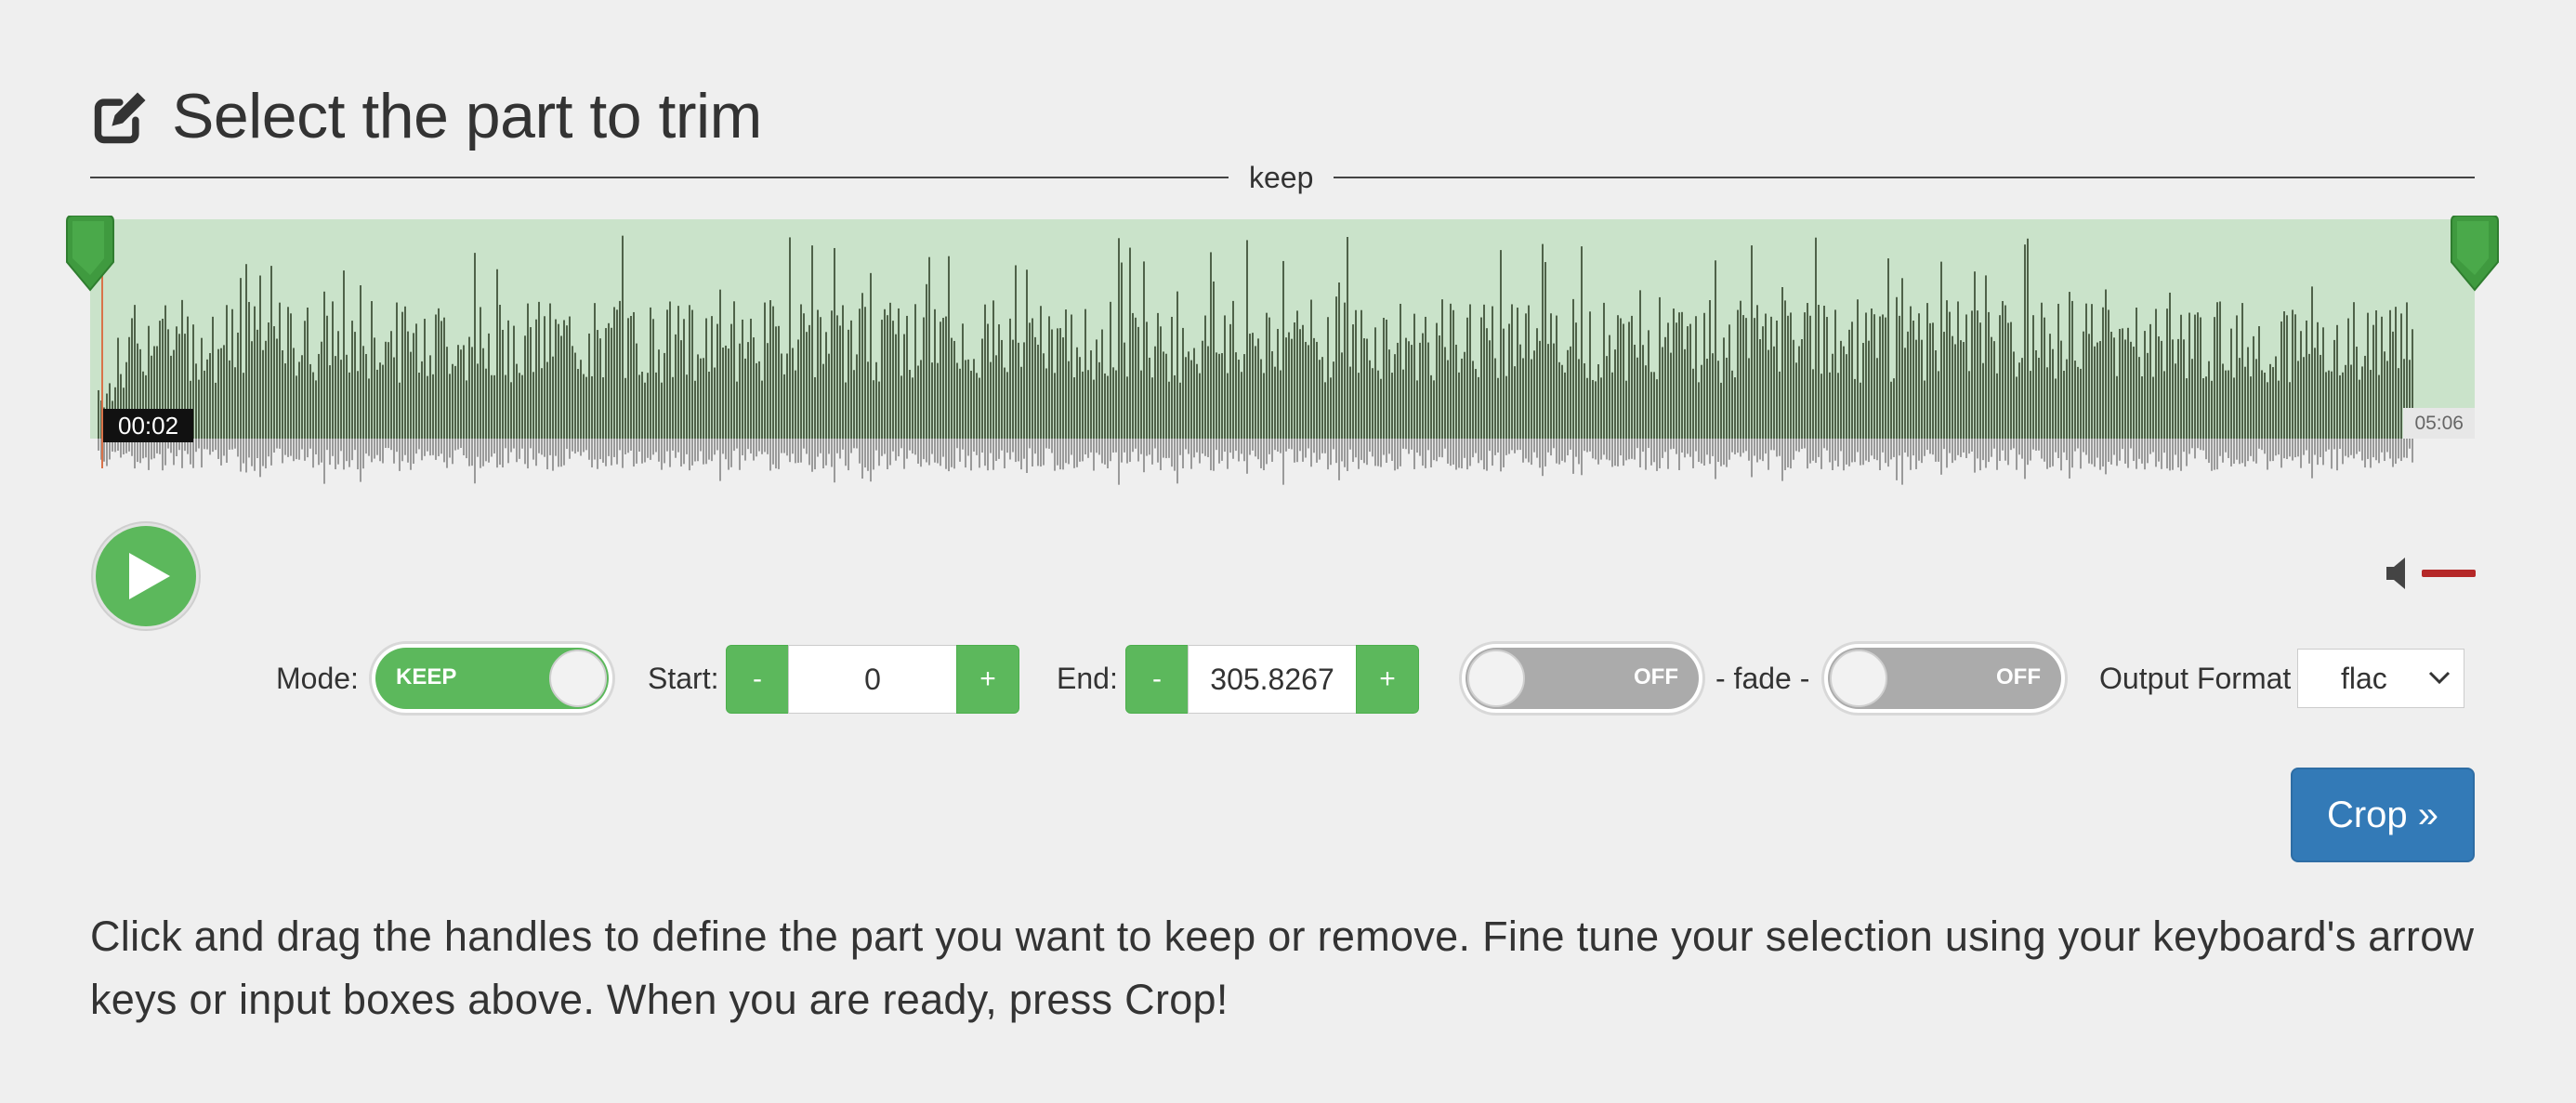 The image size is (2576, 1103). I want to click on mode-toggle-text: KEEP, so click(426, 676).